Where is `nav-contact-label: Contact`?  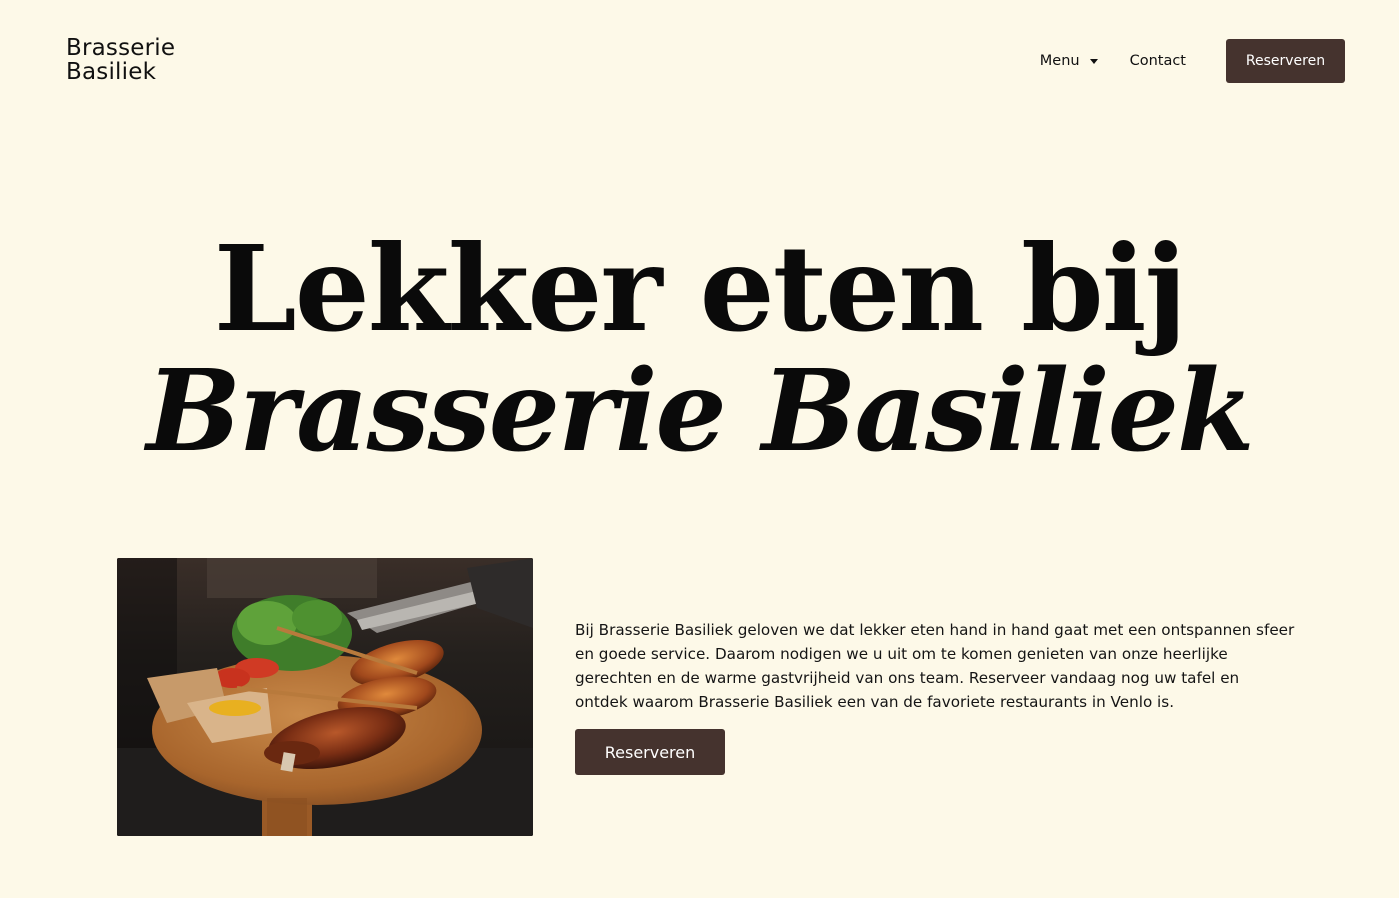
nav-contact-label: Contact is located at coordinates (1157, 61).